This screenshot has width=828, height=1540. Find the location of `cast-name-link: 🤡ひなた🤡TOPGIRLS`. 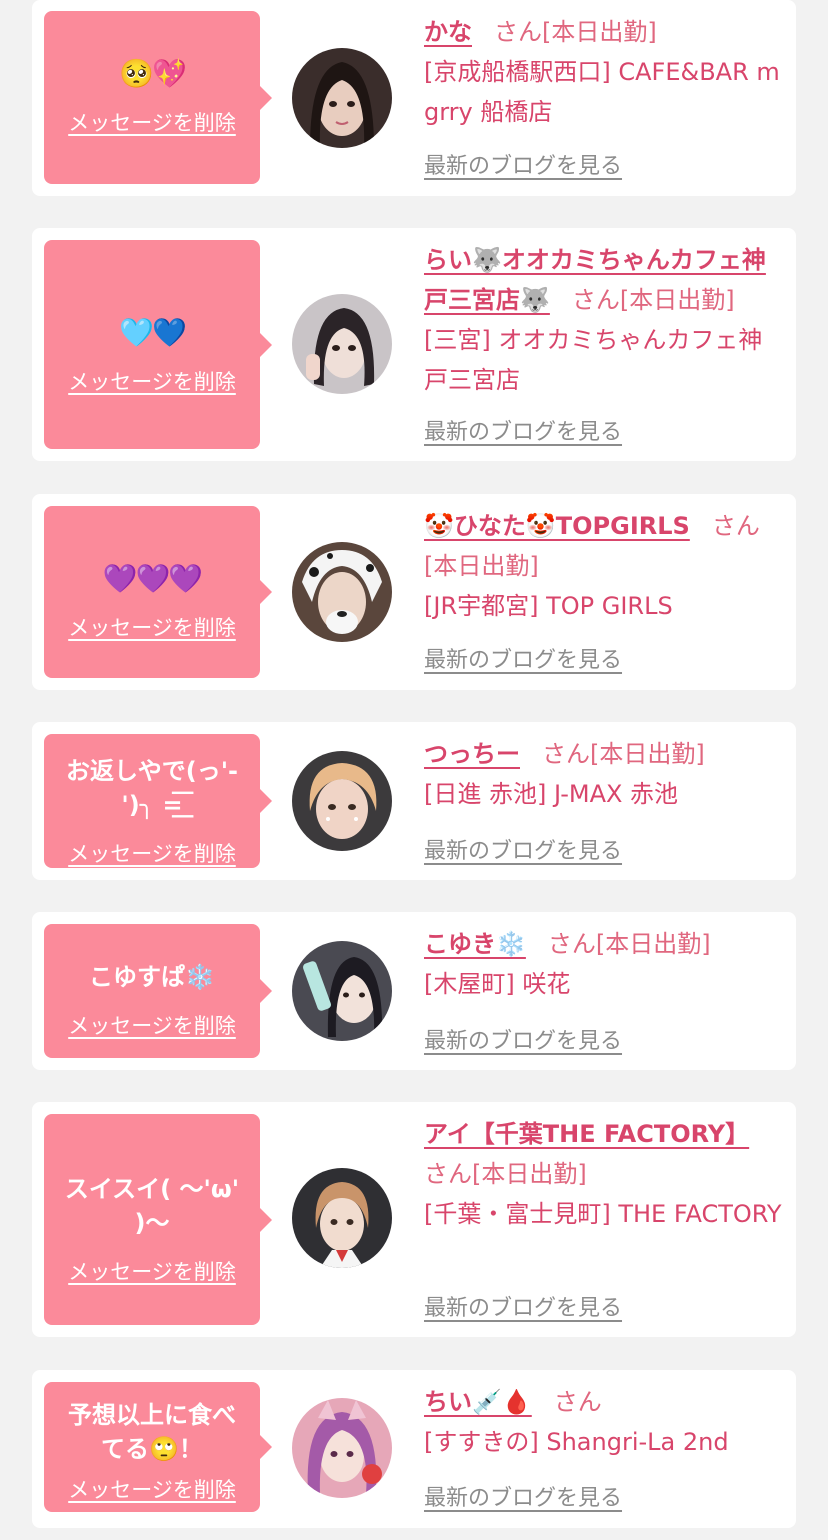

cast-name-link: 🤡ひなた🤡TOPGIRLS is located at coordinates (557, 526).